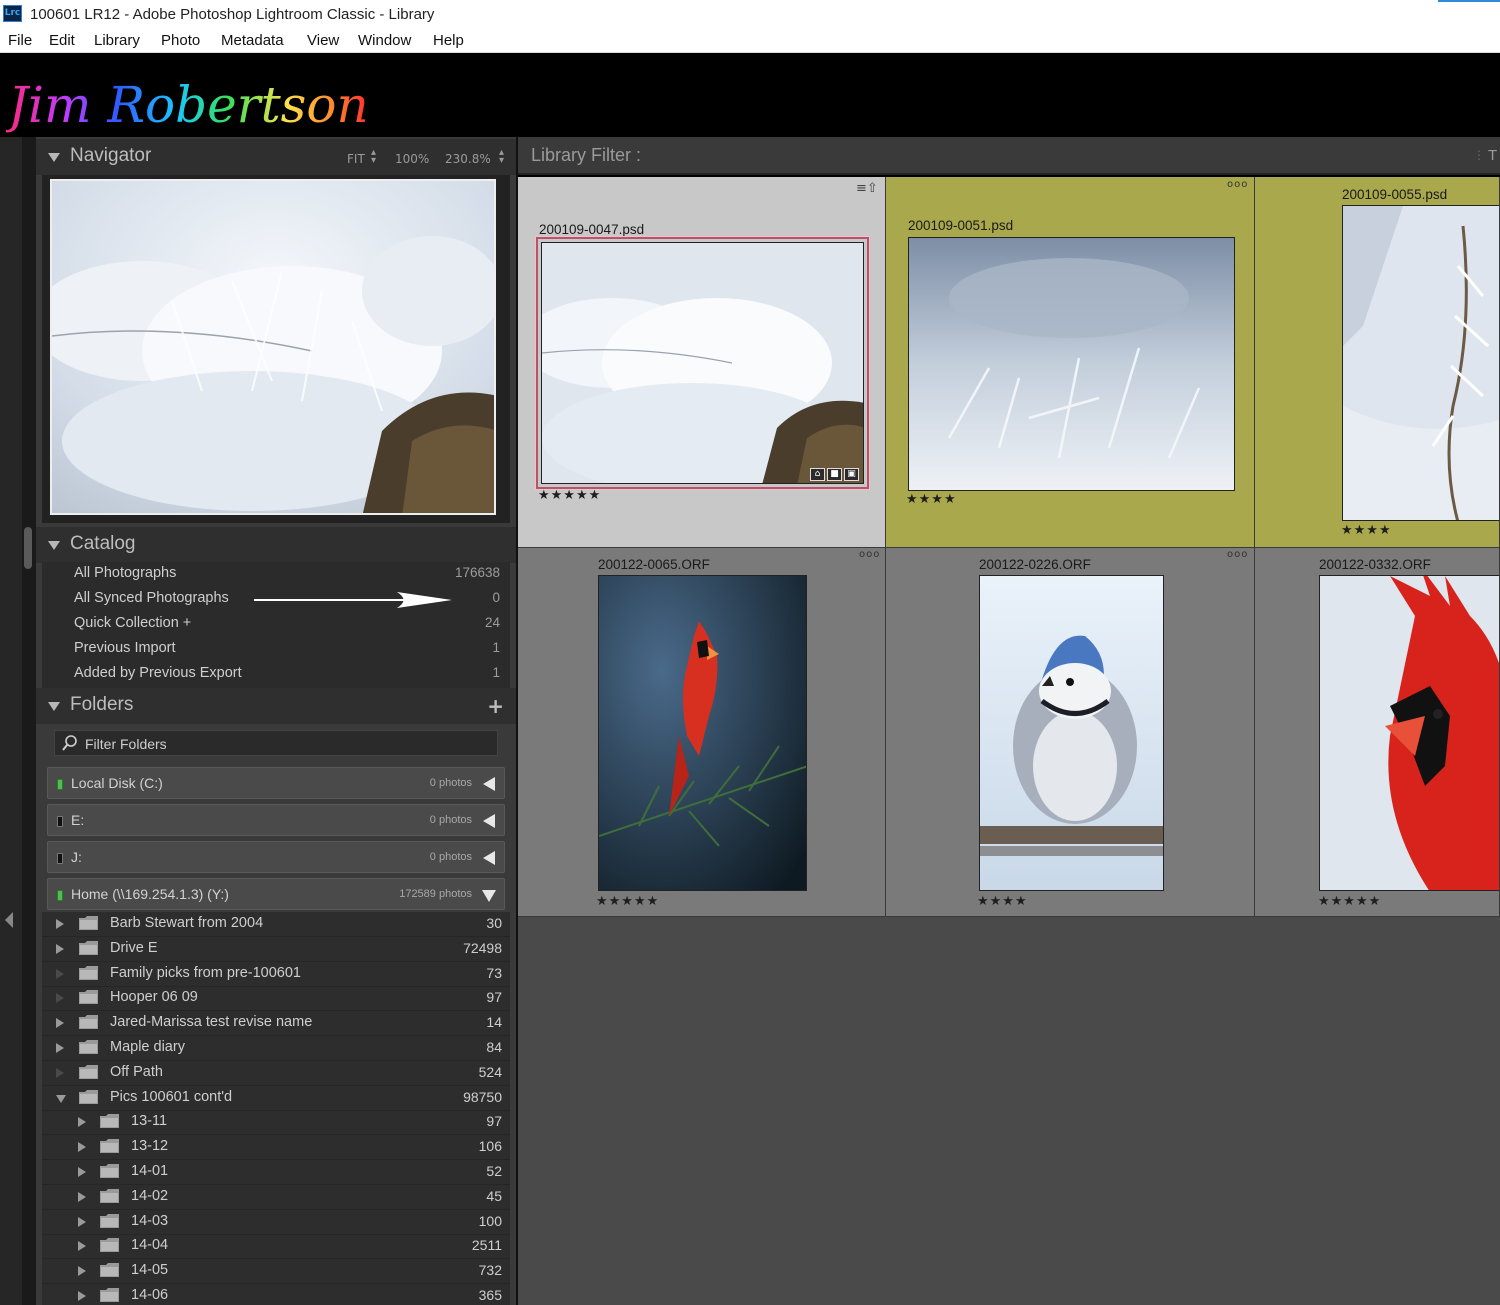  I want to click on menu-file: File, so click(20, 40).